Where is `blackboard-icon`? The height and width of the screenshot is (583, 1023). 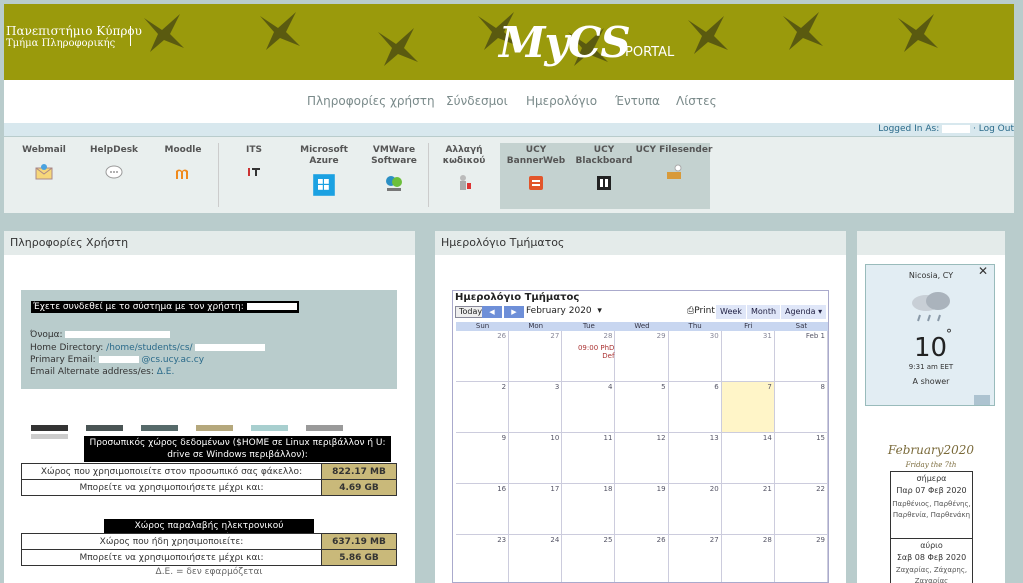
blackboard-icon is located at coordinates (604, 183).